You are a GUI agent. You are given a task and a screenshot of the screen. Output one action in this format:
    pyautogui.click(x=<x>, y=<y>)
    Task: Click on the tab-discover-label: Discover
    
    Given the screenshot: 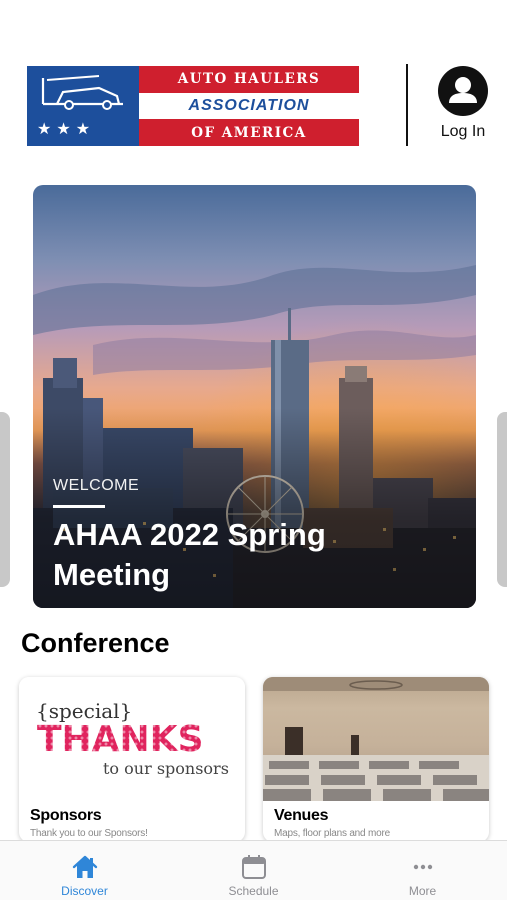 What is the action you would take?
    pyautogui.click(x=84, y=891)
    